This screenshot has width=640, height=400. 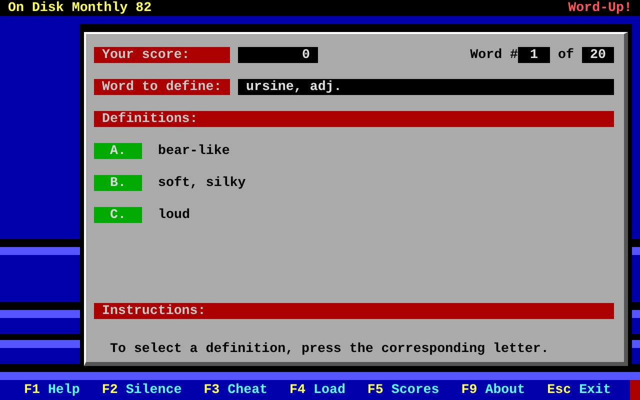 What do you see at coordinates (174, 215) in the screenshot?
I see `definition-text: loud` at bounding box center [174, 215].